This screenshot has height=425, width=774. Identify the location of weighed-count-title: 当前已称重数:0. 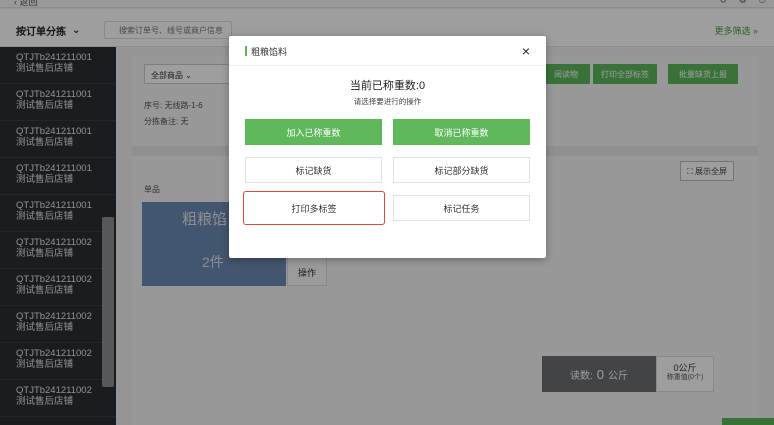
(387, 86).